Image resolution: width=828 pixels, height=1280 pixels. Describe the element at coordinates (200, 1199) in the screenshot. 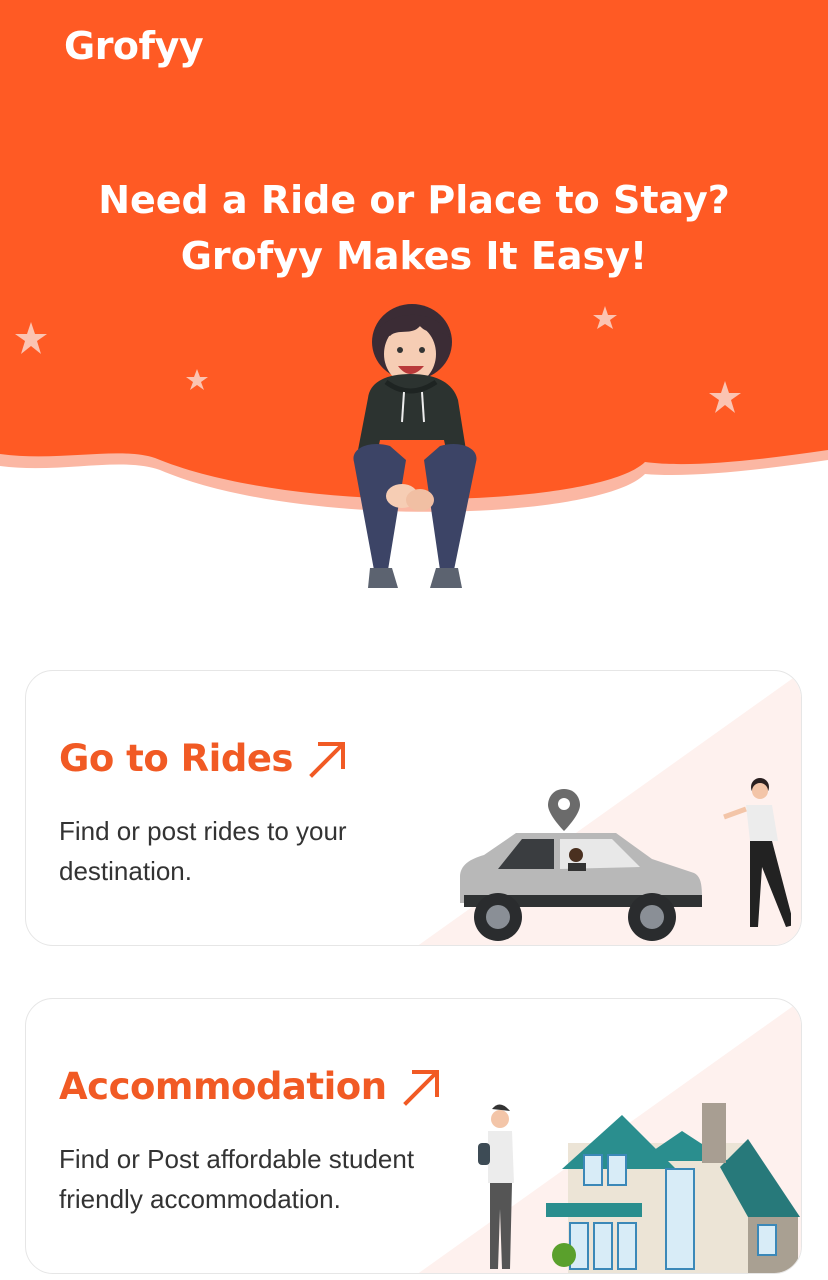

I see `accommodation-description-line-2: friendly accommodation.` at that location.